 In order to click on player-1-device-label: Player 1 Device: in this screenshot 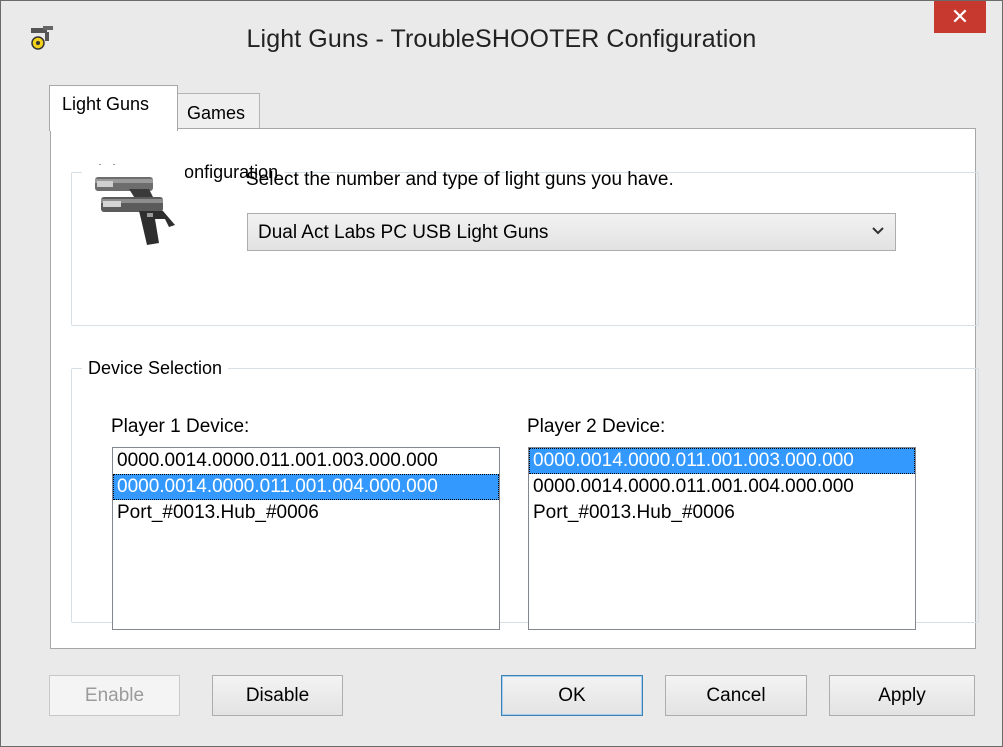, I will do `click(180, 426)`.